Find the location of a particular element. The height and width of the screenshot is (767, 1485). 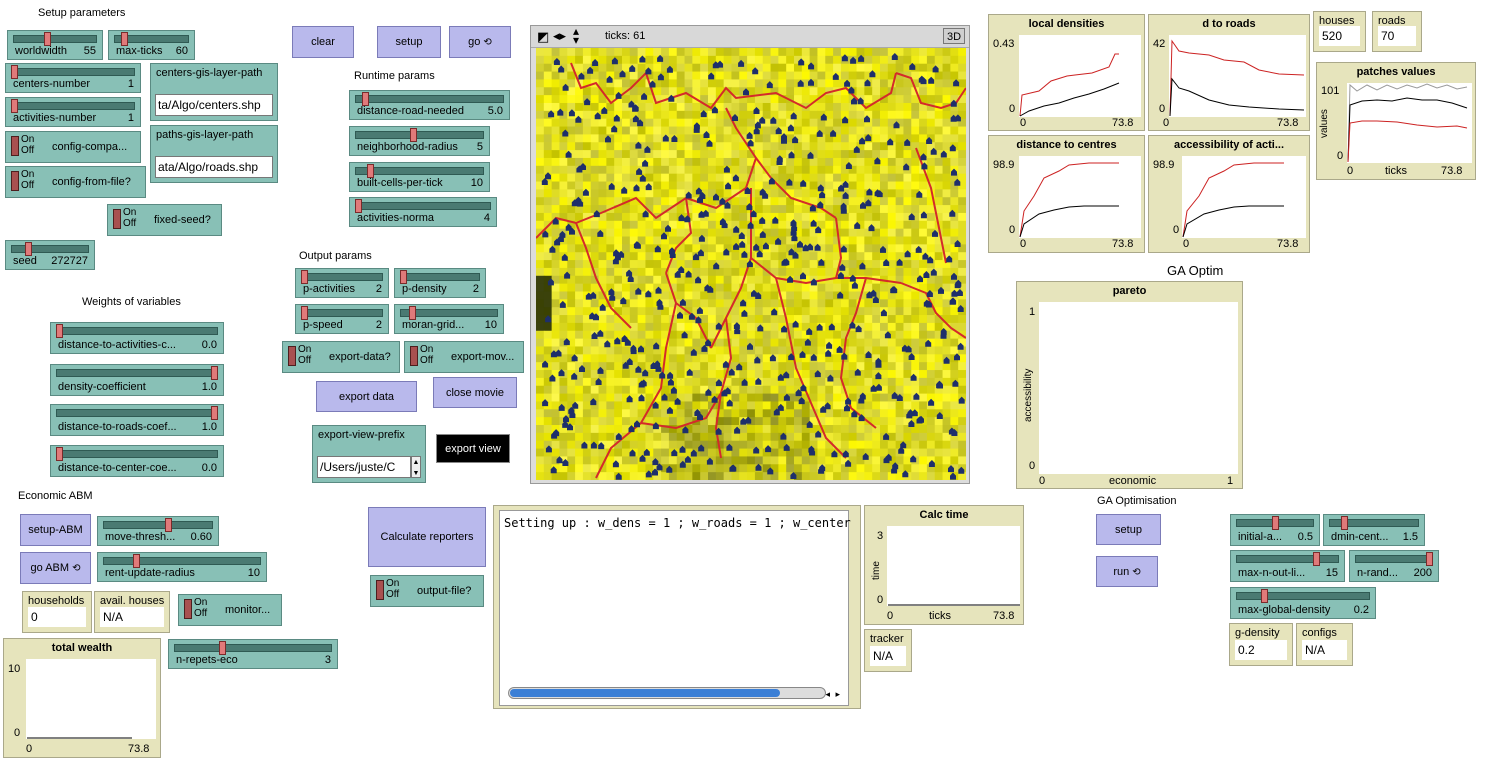

calculate-reporters-button: Calculate reporters is located at coordinates (427, 537).